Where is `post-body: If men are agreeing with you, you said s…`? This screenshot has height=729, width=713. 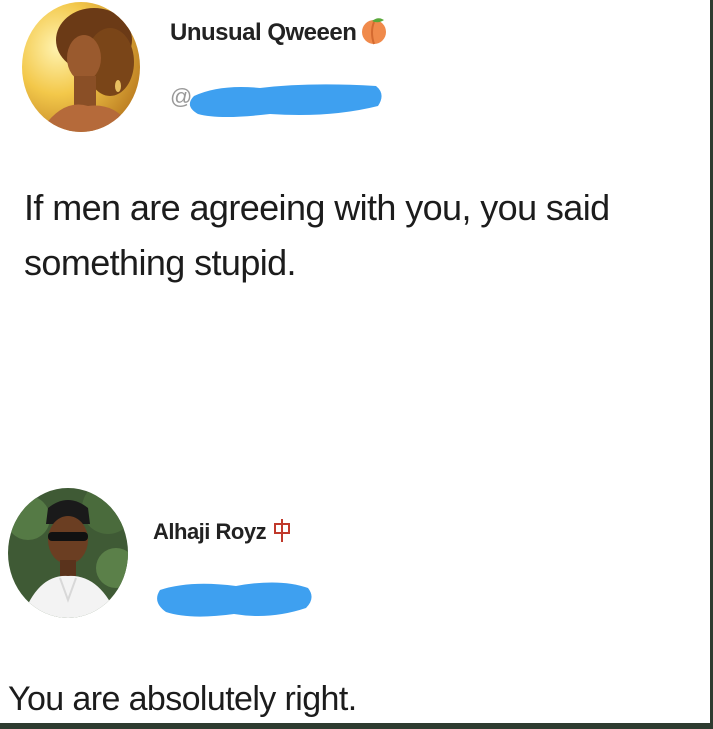
post-body: If men are agreeing with you, you said s… is located at coordinates (317, 235).